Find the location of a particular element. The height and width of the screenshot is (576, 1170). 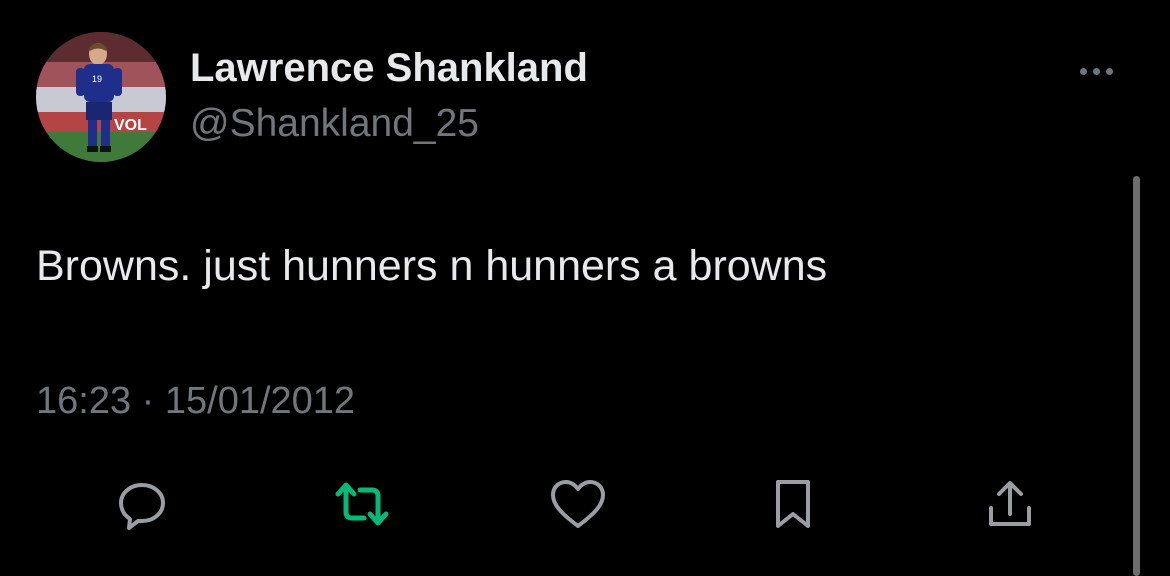

retweet-icon is located at coordinates (362, 504).